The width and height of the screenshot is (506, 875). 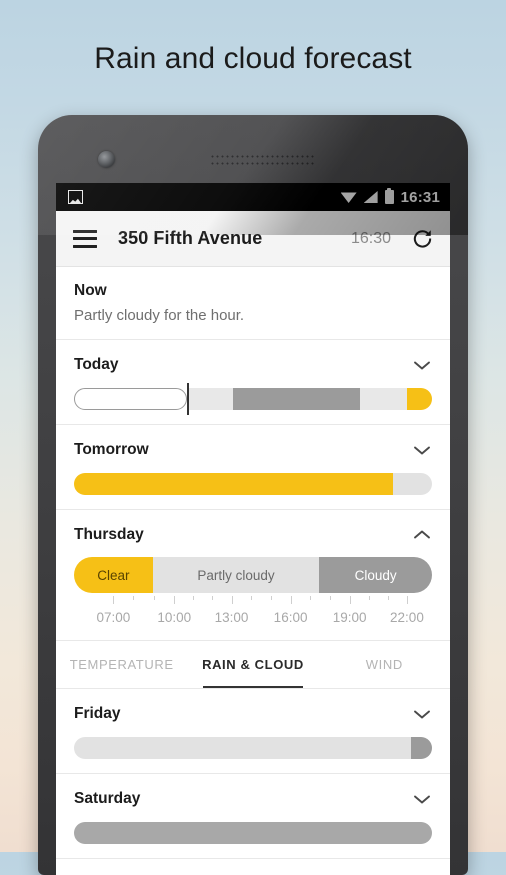 What do you see at coordinates (96, 364) in the screenshot?
I see `day-name-today: Today` at bounding box center [96, 364].